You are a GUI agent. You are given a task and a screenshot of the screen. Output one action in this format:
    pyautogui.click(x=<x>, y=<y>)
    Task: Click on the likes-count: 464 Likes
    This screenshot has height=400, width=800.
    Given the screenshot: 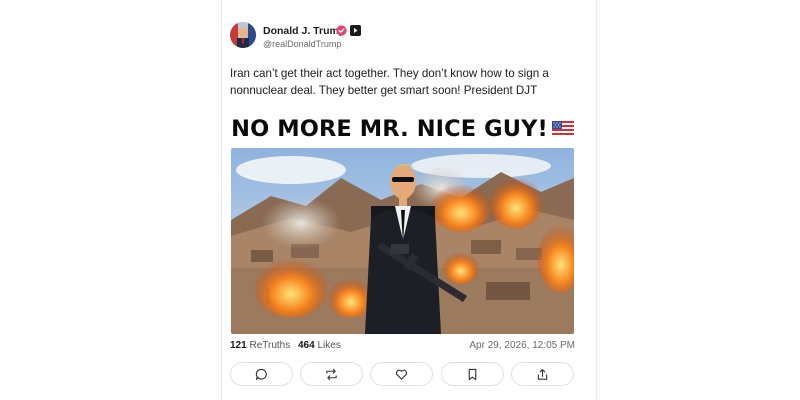 What is the action you would take?
    pyautogui.click(x=319, y=345)
    